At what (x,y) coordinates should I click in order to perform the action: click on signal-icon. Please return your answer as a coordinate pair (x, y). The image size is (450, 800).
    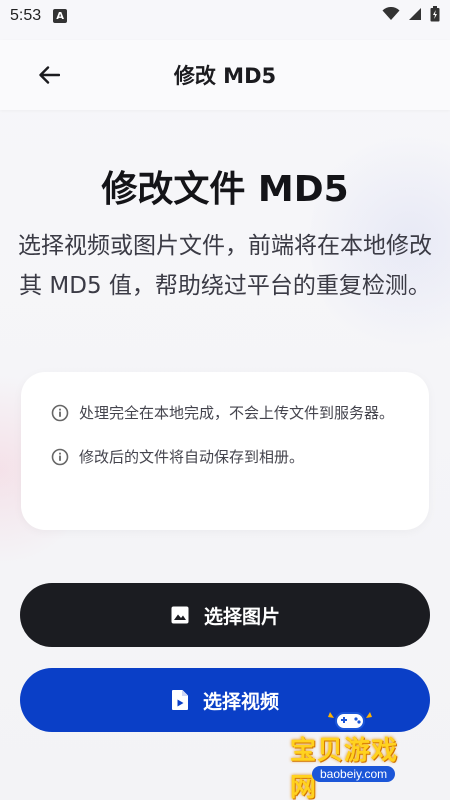
    Looking at the image, I should click on (415, 16).